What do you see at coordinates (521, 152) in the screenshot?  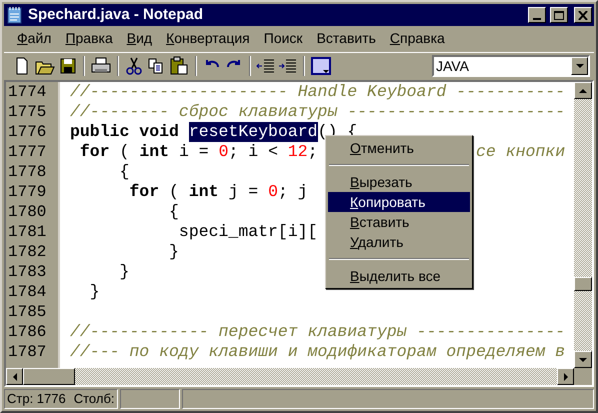 I see `code-comment: се кнопки` at bounding box center [521, 152].